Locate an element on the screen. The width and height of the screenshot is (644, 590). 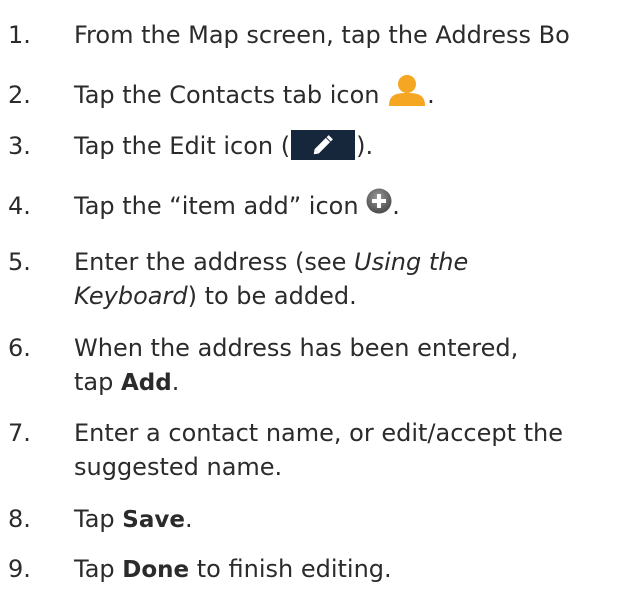
step-text-line-1: When the address has been entered, is located at coordinates (296, 348).